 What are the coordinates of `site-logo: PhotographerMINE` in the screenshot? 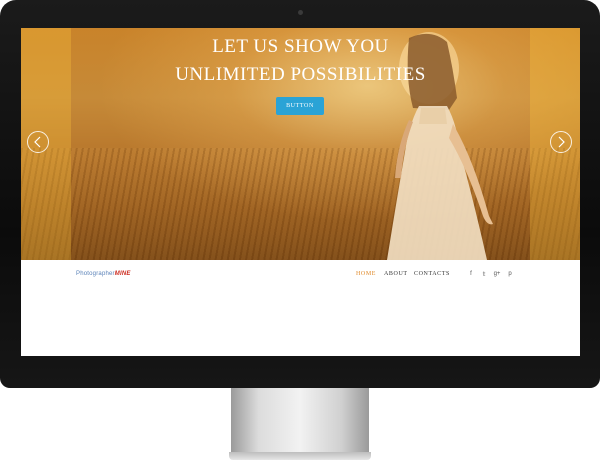 It's located at (103, 274).